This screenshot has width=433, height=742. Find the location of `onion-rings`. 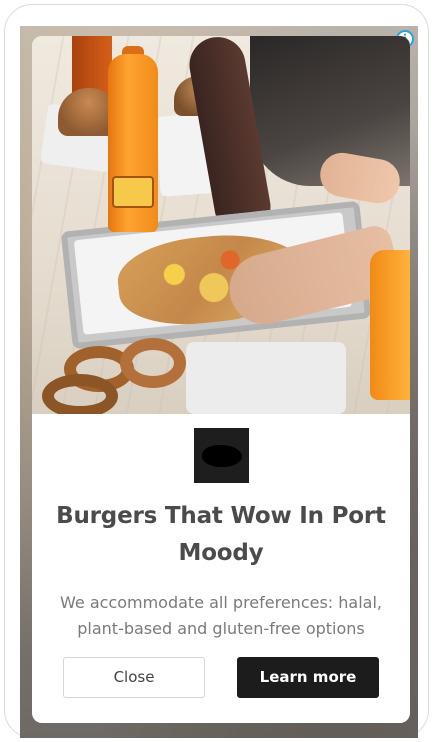

onion-rings is located at coordinates (117, 376).